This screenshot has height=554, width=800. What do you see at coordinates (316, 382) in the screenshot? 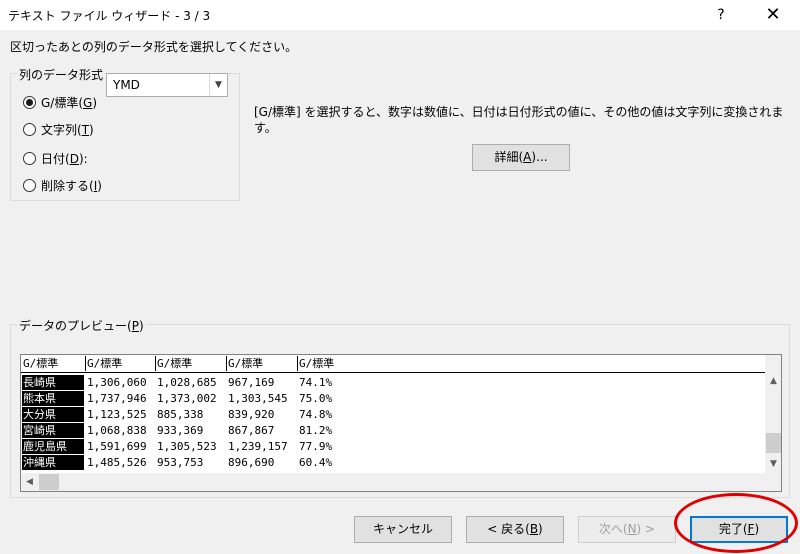
I see `preview-cell: 74.1%` at bounding box center [316, 382].